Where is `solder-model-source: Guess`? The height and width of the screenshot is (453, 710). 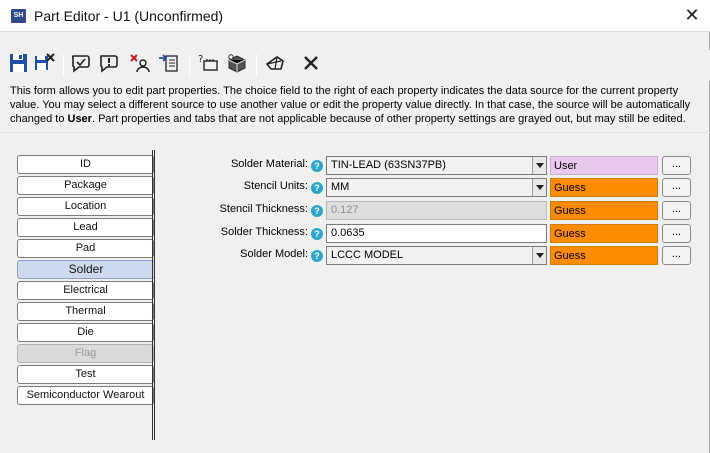
solder-model-source: Guess is located at coordinates (604, 255).